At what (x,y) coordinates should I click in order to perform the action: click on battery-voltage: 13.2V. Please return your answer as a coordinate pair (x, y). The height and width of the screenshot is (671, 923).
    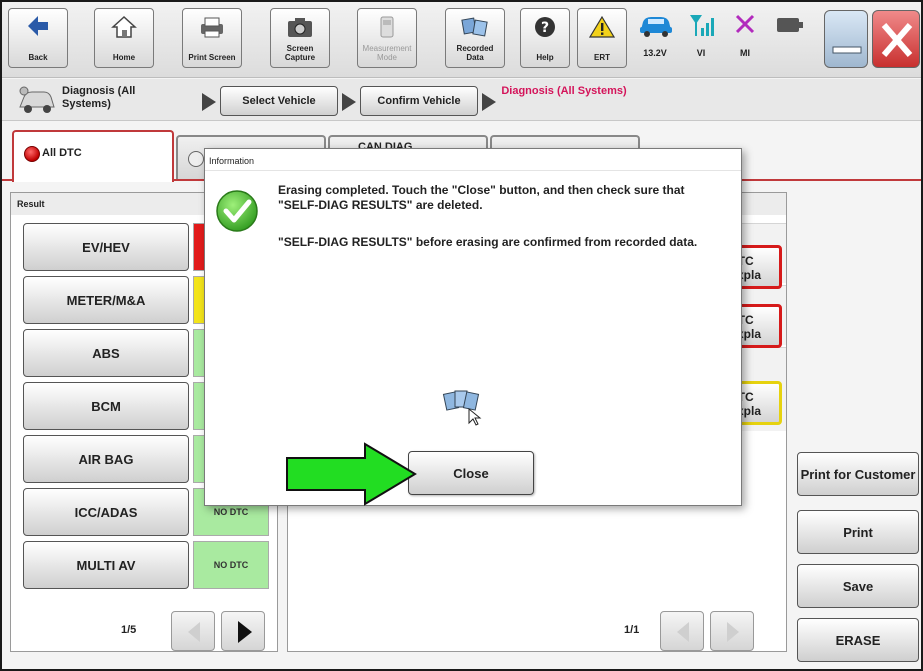
    Looking at the image, I should click on (655, 53).